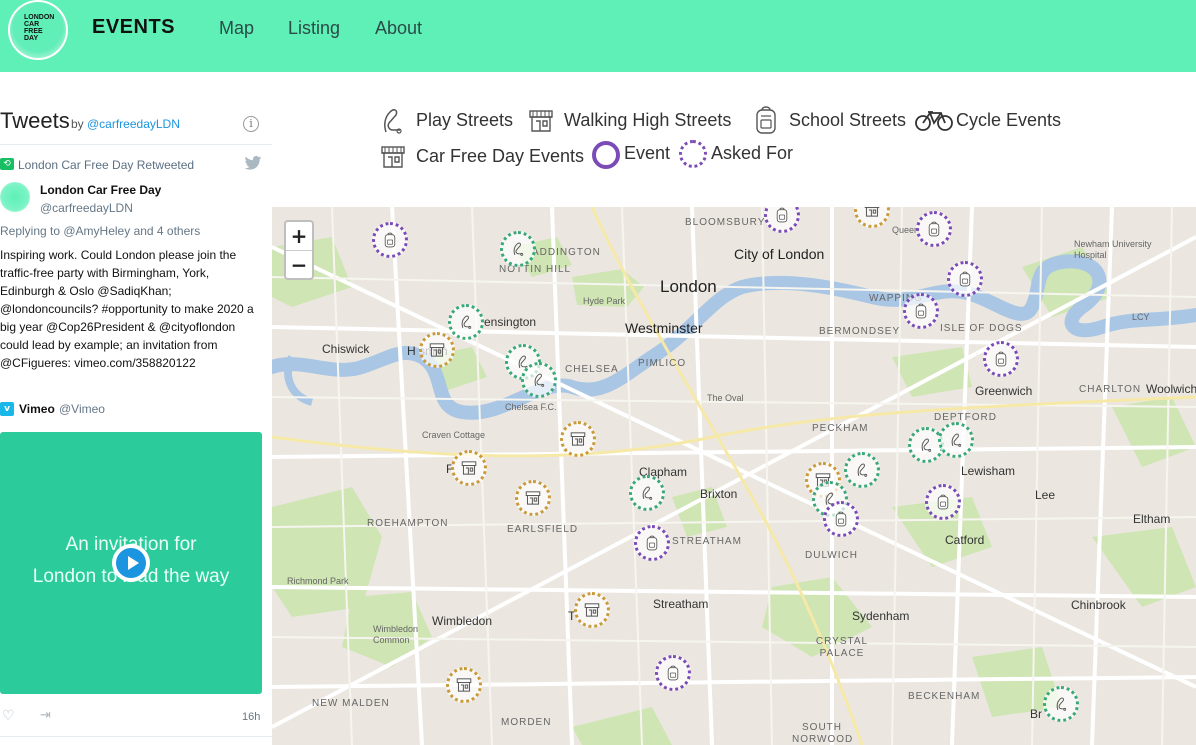 The image size is (1196, 745). Describe the element at coordinates (77, 124) in the screenshot. I see `tweets-by: by` at that location.